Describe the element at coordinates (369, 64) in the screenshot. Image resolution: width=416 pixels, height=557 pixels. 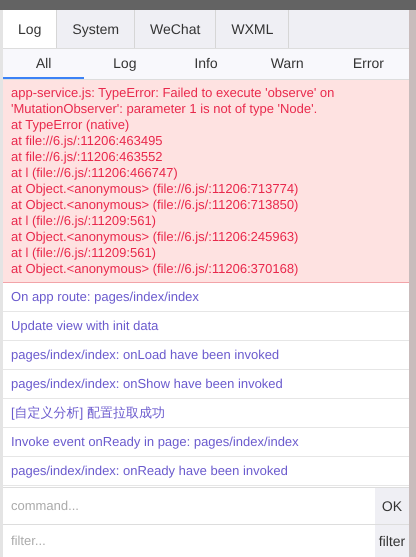
I see `level-filter-tab: Error` at that location.